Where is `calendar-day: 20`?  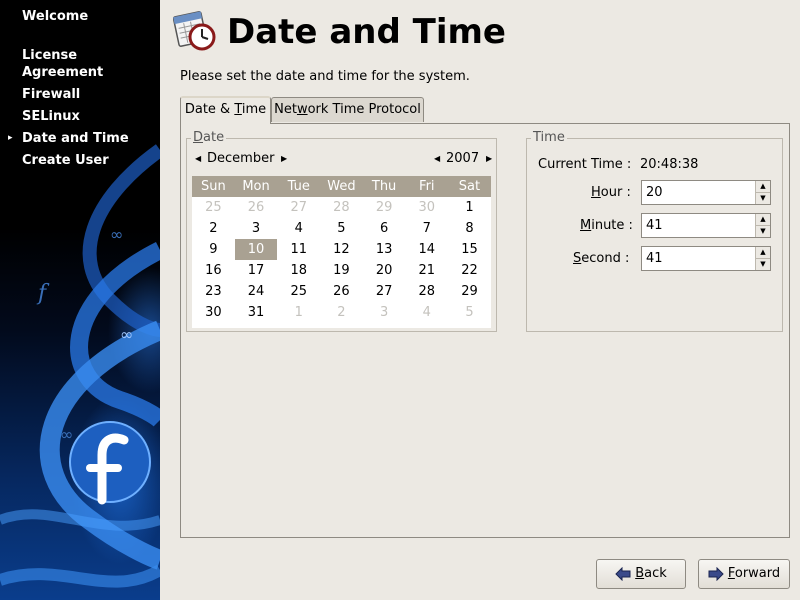 calendar-day: 20 is located at coordinates (384, 270).